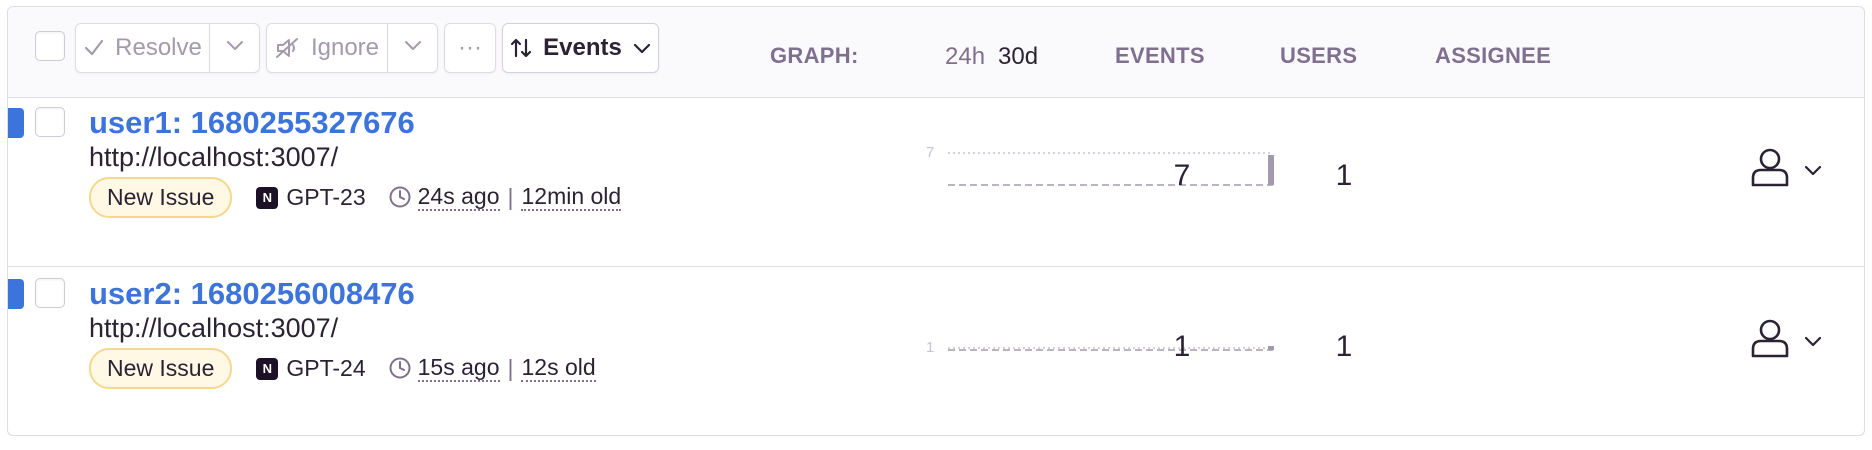 This screenshot has width=1872, height=450. I want to click on project-short-id: N GPT-24, so click(311, 368).